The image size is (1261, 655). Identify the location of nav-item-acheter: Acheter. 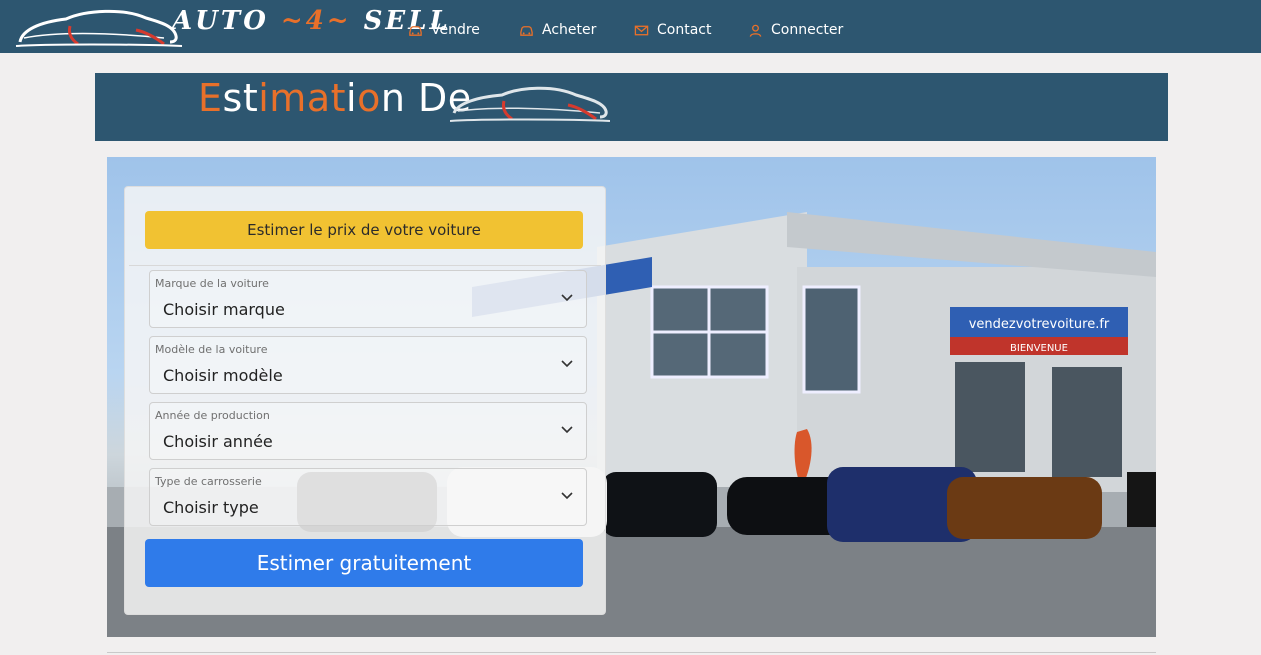
(557, 30).